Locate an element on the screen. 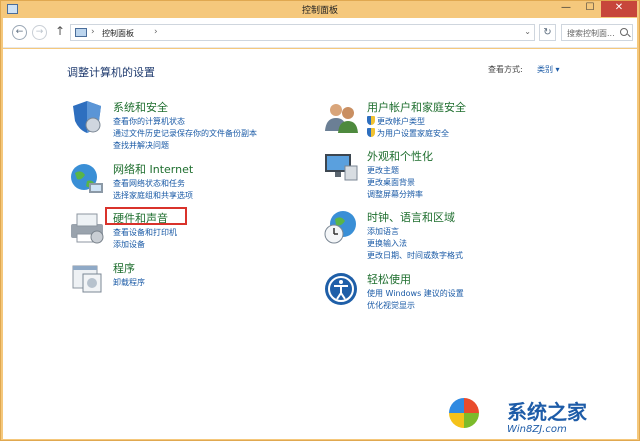 Image resolution: width=640 pixels, height=441 pixels. title-bar: 控制面板 — ☐ ✕ is located at coordinates (320, 9).